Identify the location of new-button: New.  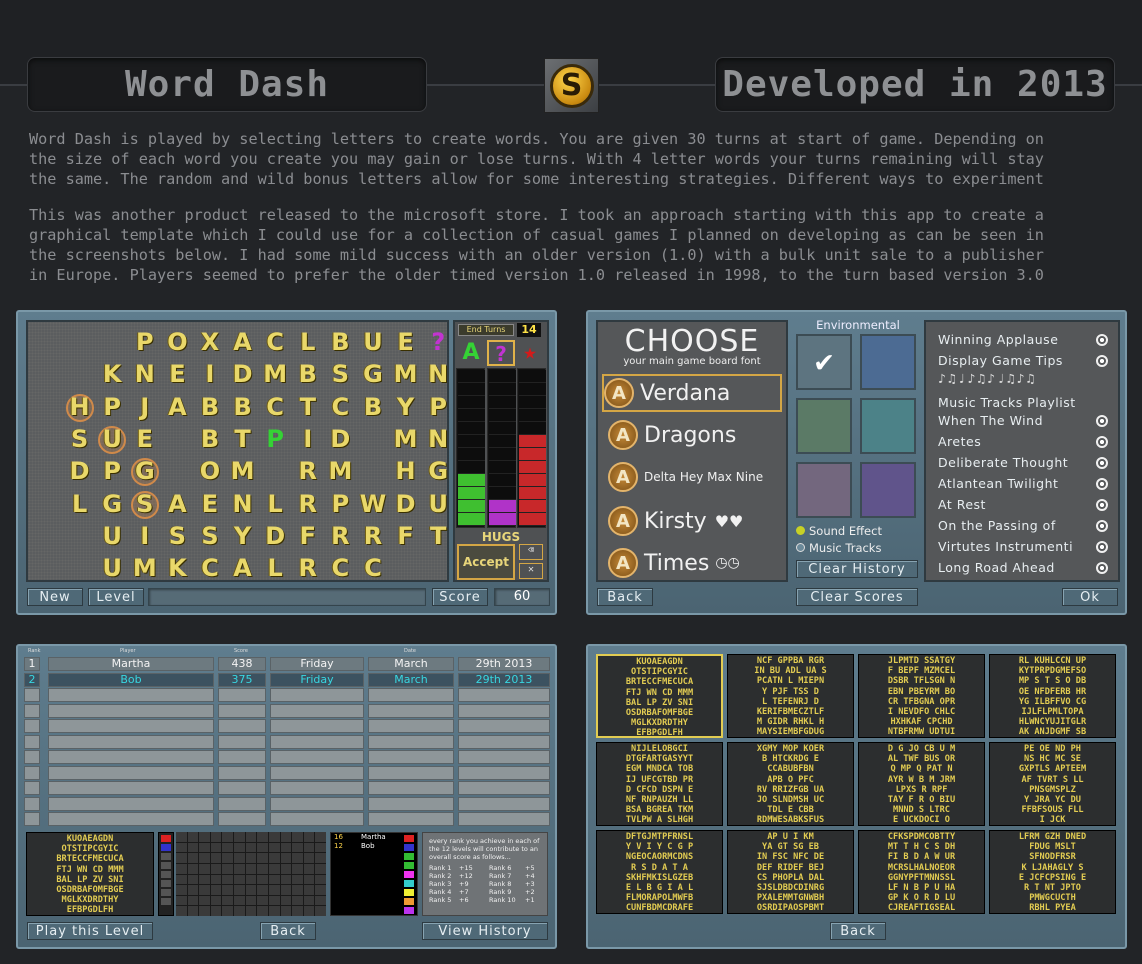
(55, 597).